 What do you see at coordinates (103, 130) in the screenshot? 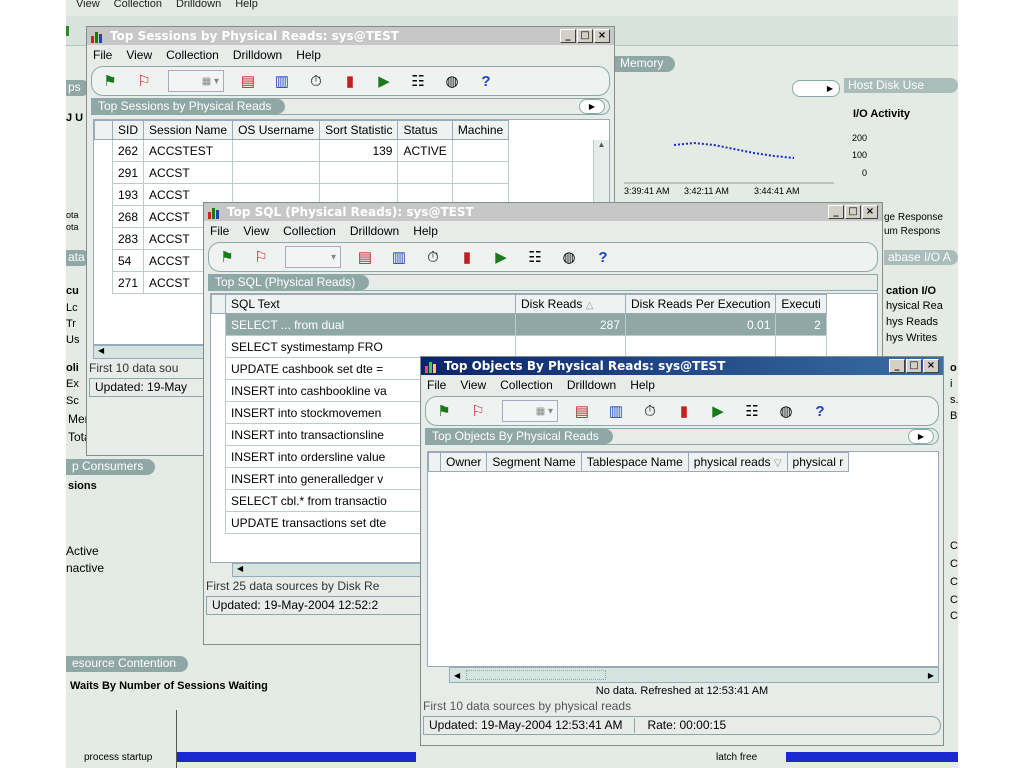
I see `col-blank` at bounding box center [103, 130].